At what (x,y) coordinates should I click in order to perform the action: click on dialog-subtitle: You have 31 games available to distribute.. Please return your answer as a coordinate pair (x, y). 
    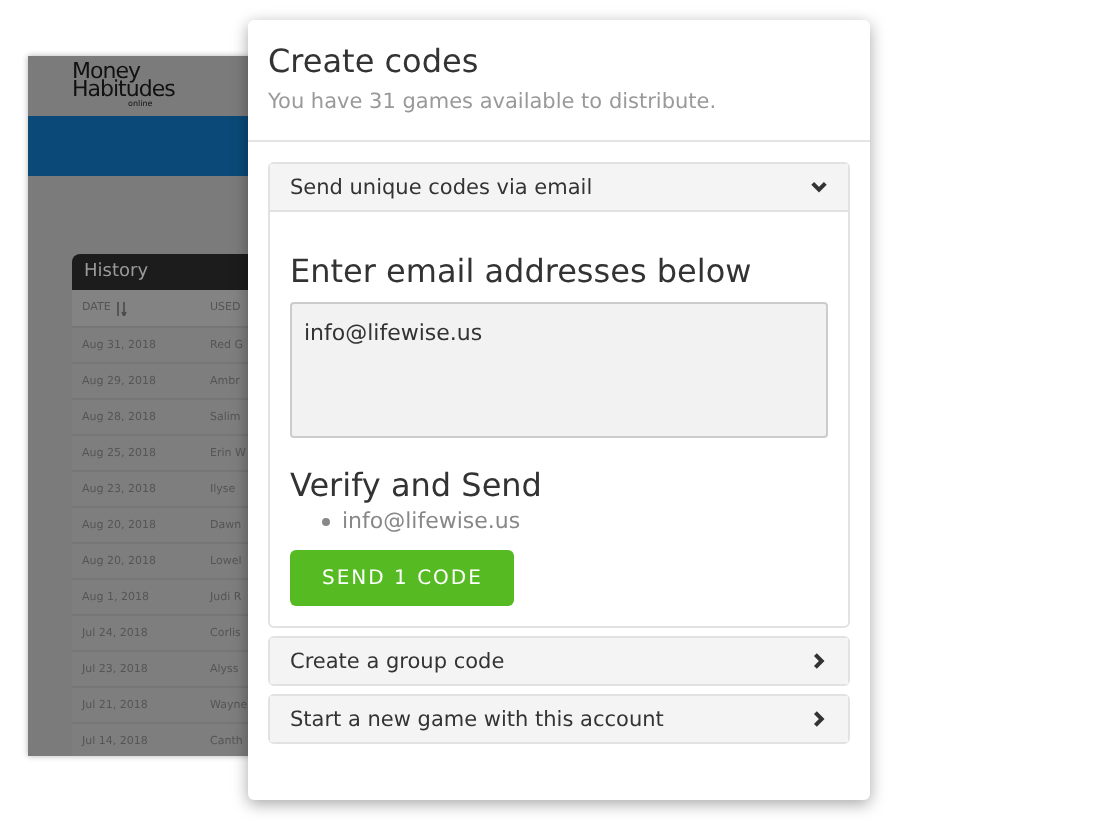
    Looking at the image, I should click on (493, 102).